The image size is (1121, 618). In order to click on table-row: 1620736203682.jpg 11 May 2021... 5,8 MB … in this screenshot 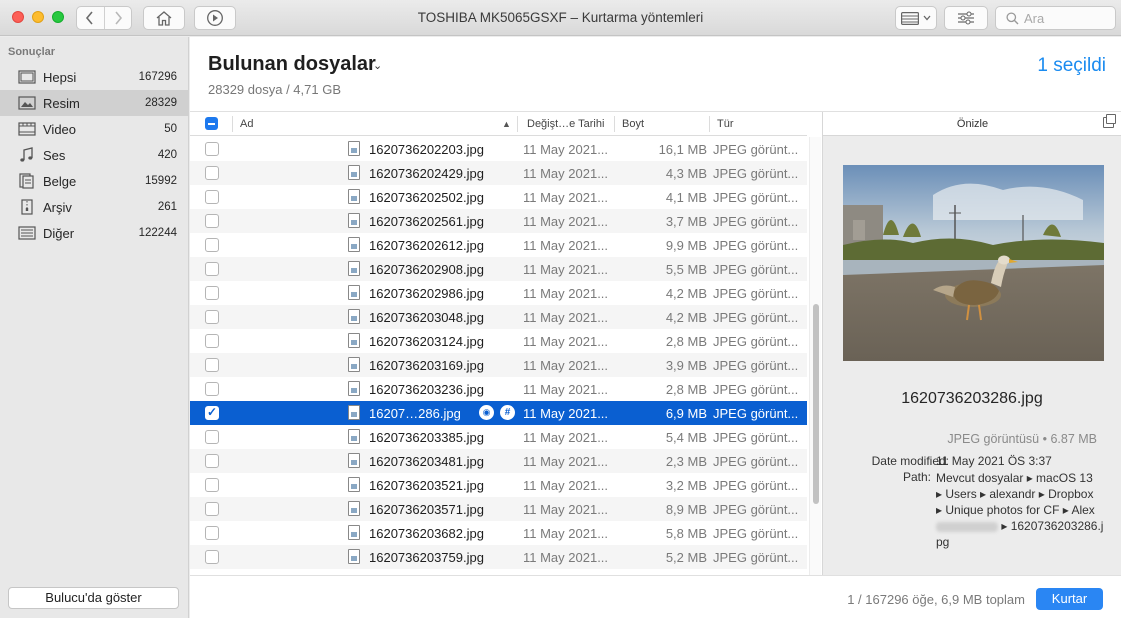, I will do `click(498, 533)`.